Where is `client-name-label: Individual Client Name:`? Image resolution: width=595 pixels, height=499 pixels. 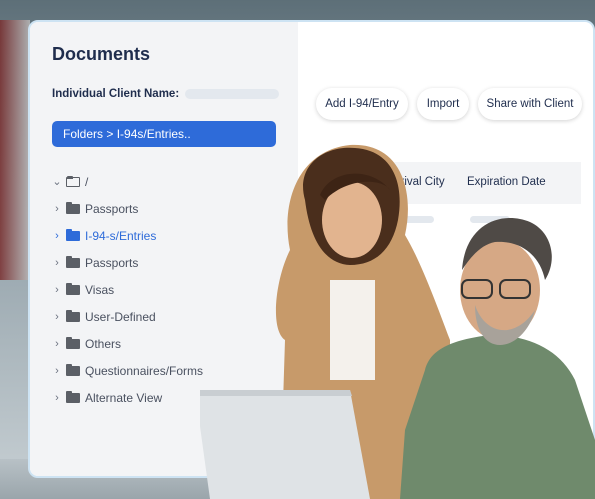 client-name-label: Individual Client Name: is located at coordinates (116, 94).